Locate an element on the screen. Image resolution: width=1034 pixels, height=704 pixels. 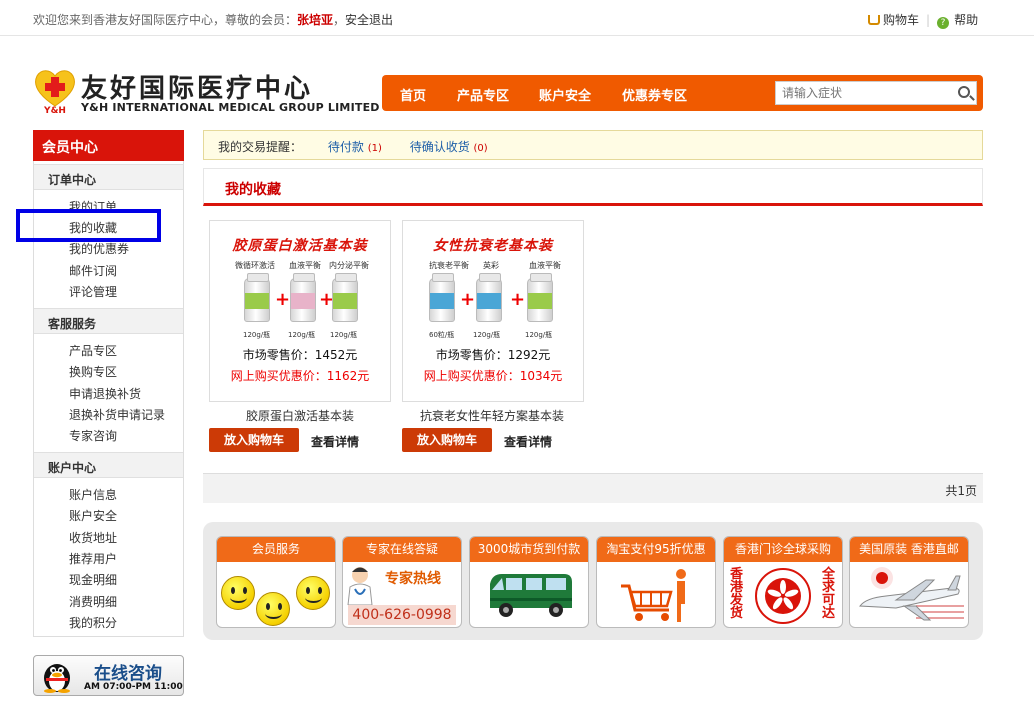
sidebar-item-email-subscribe: 邮件订阅 is located at coordinates (93, 270).